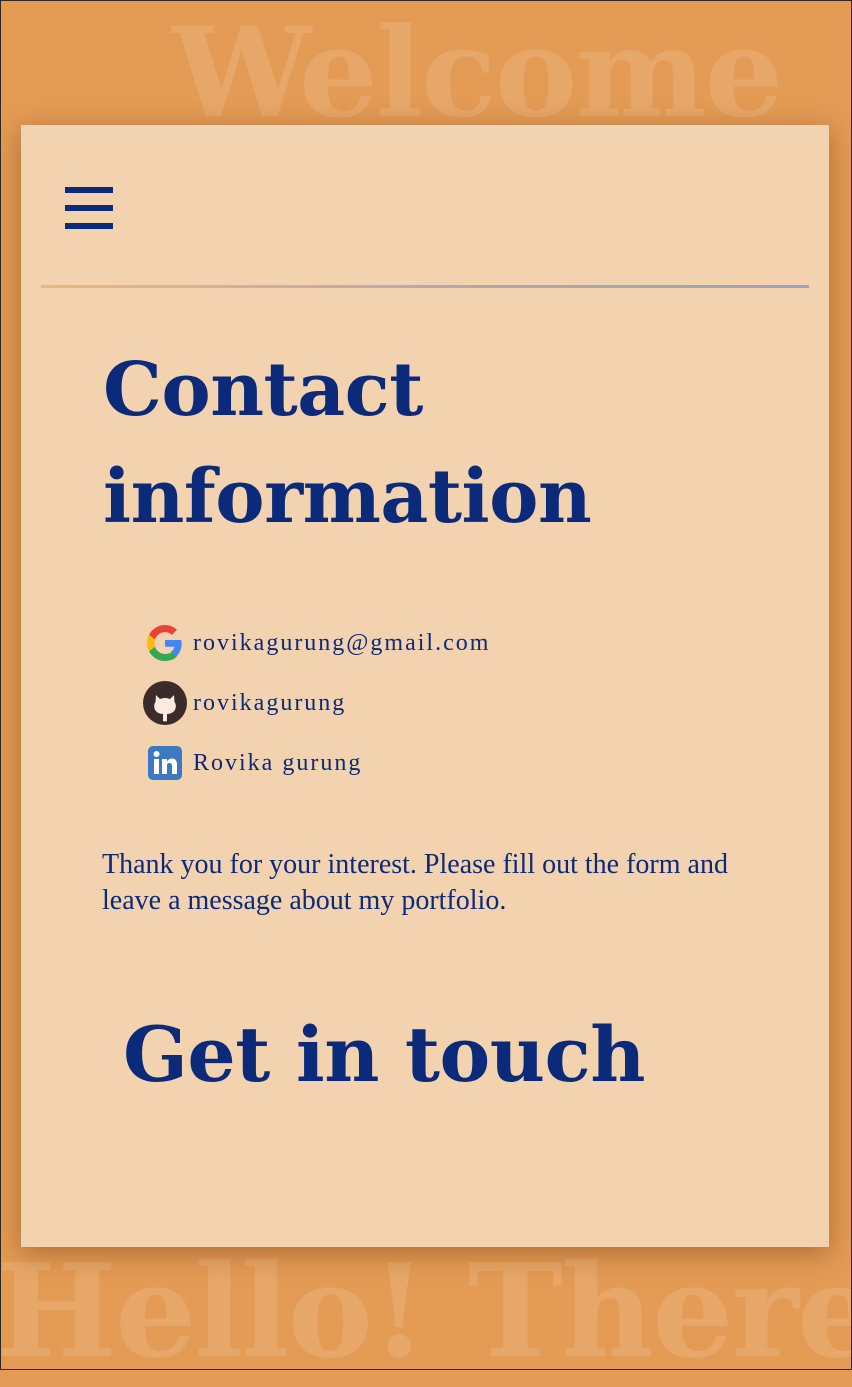 The width and height of the screenshot is (852, 1387). What do you see at coordinates (347, 443) in the screenshot?
I see `page-title: Contact information` at bounding box center [347, 443].